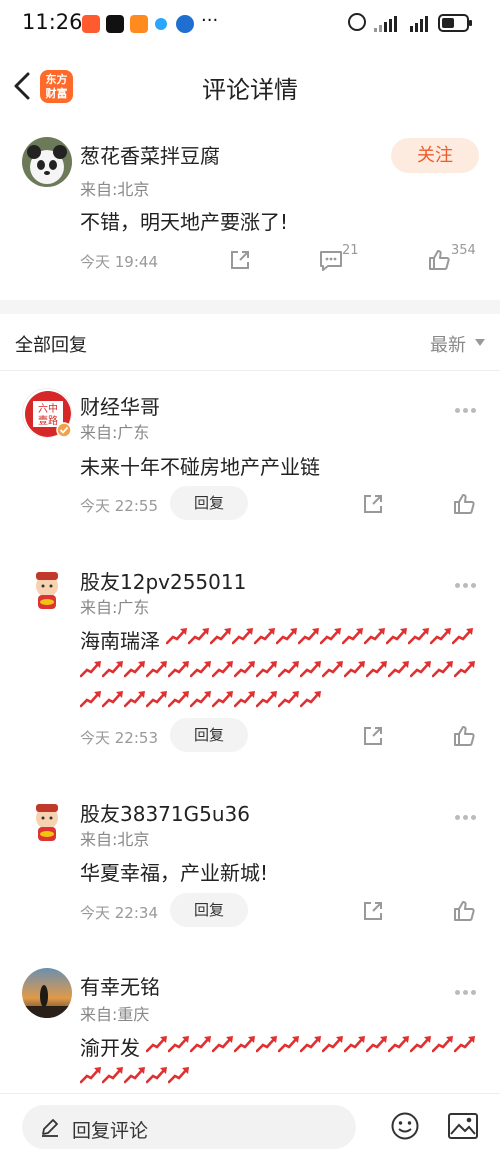 This screenshot has width=500, height=1160. I want to click on svg-text: 壹路, so click(48, 420).